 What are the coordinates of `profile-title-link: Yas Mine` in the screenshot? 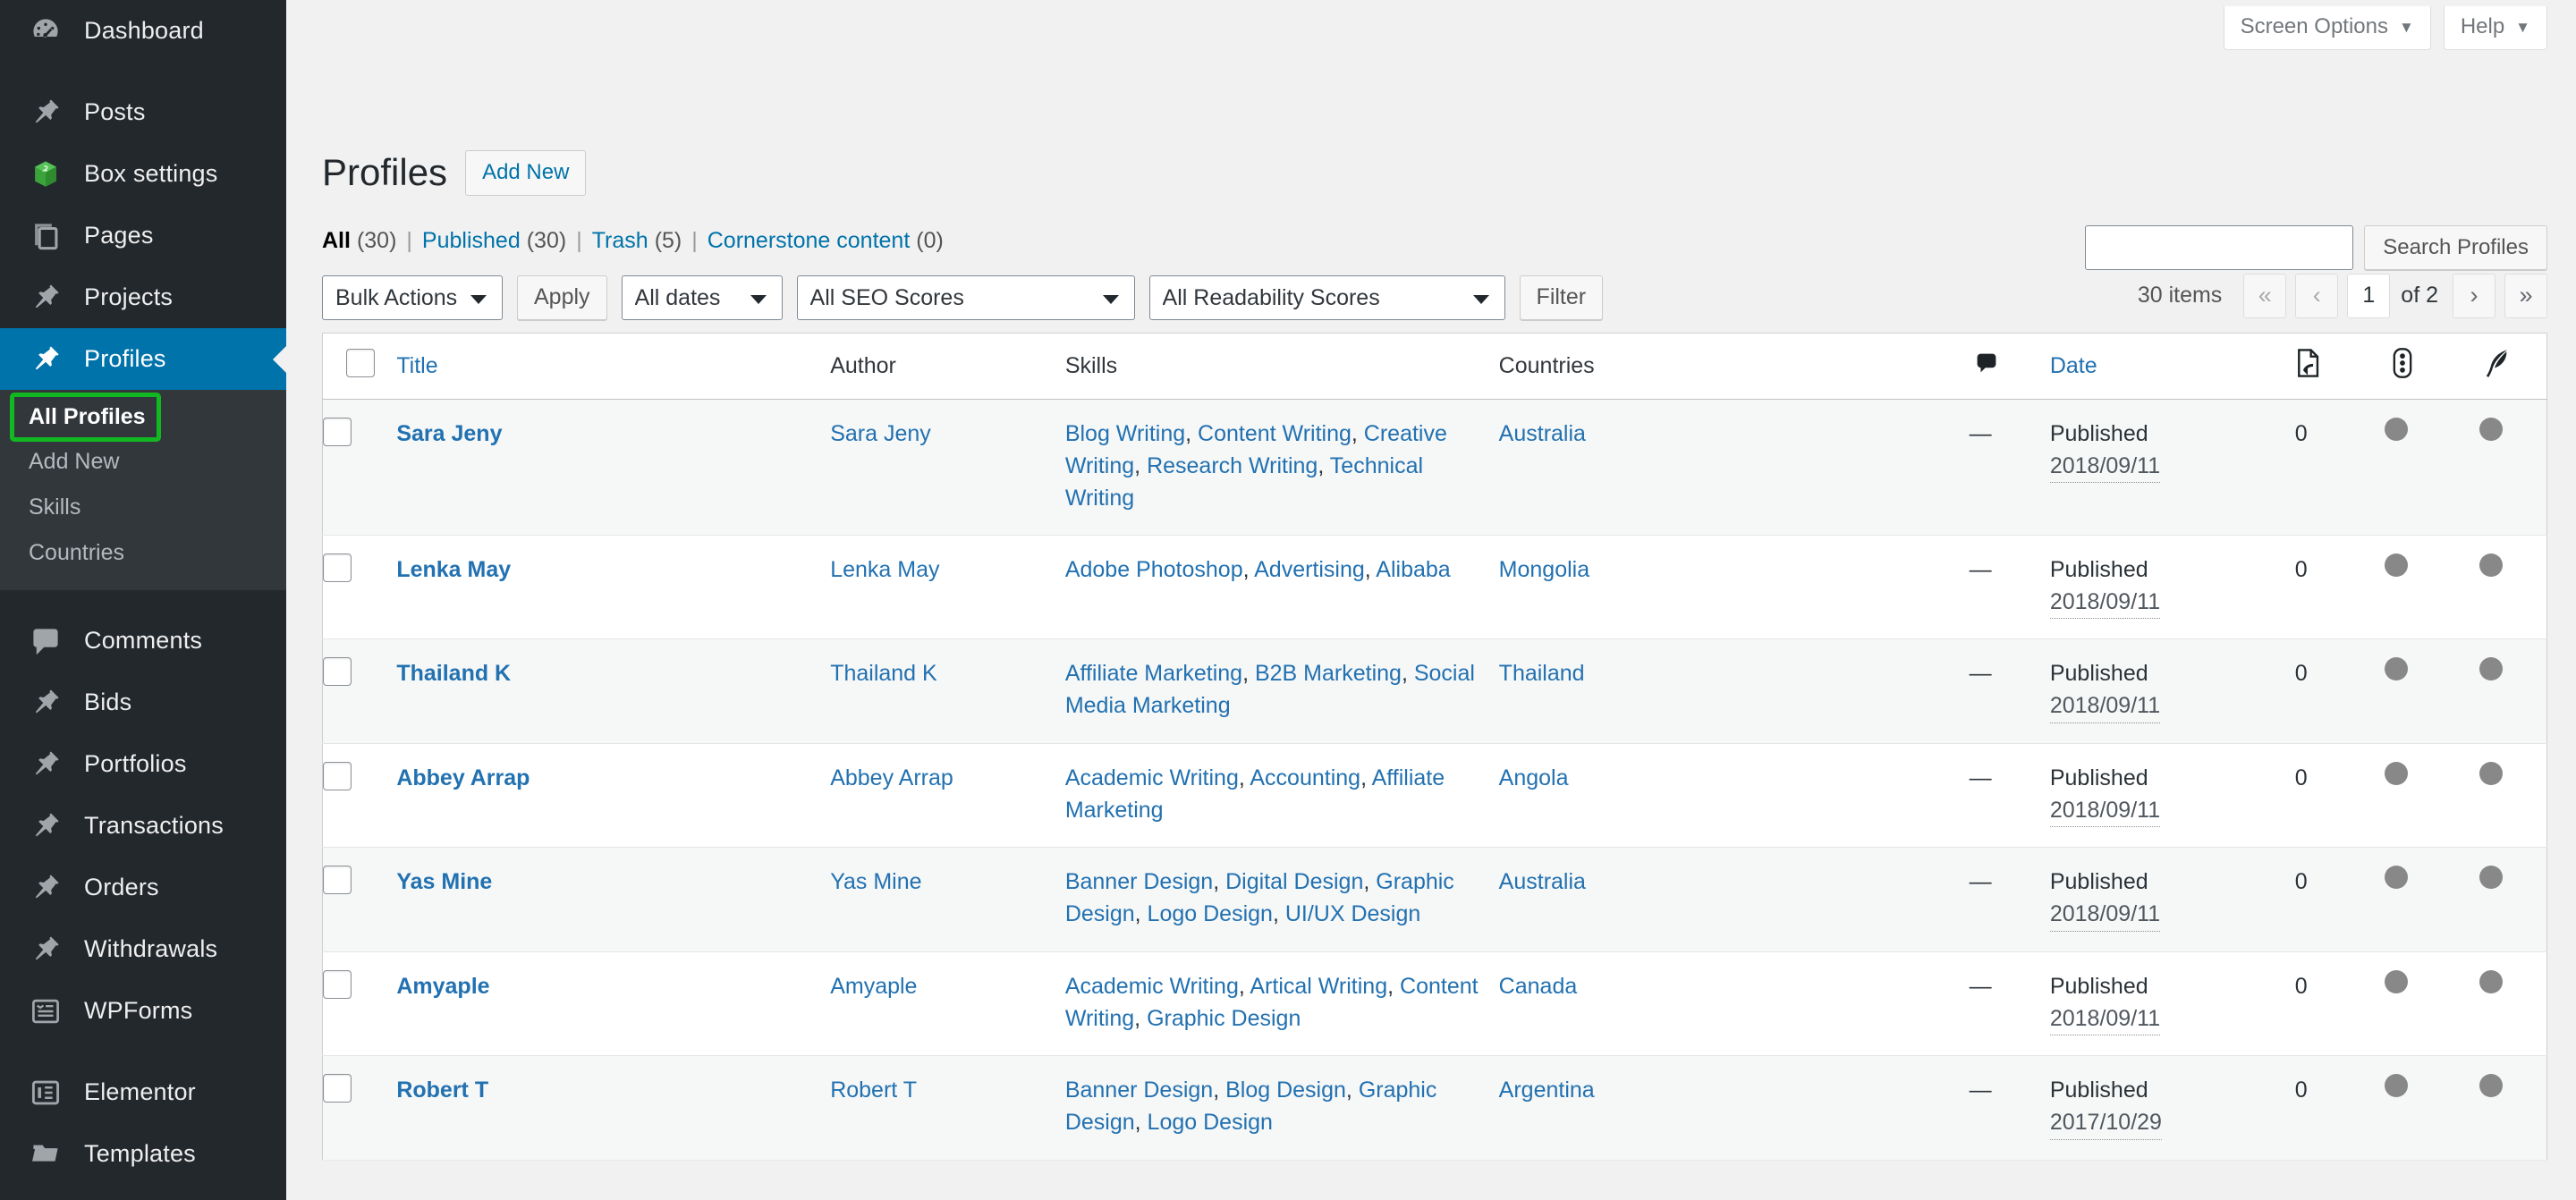 It's located at (444, 882).